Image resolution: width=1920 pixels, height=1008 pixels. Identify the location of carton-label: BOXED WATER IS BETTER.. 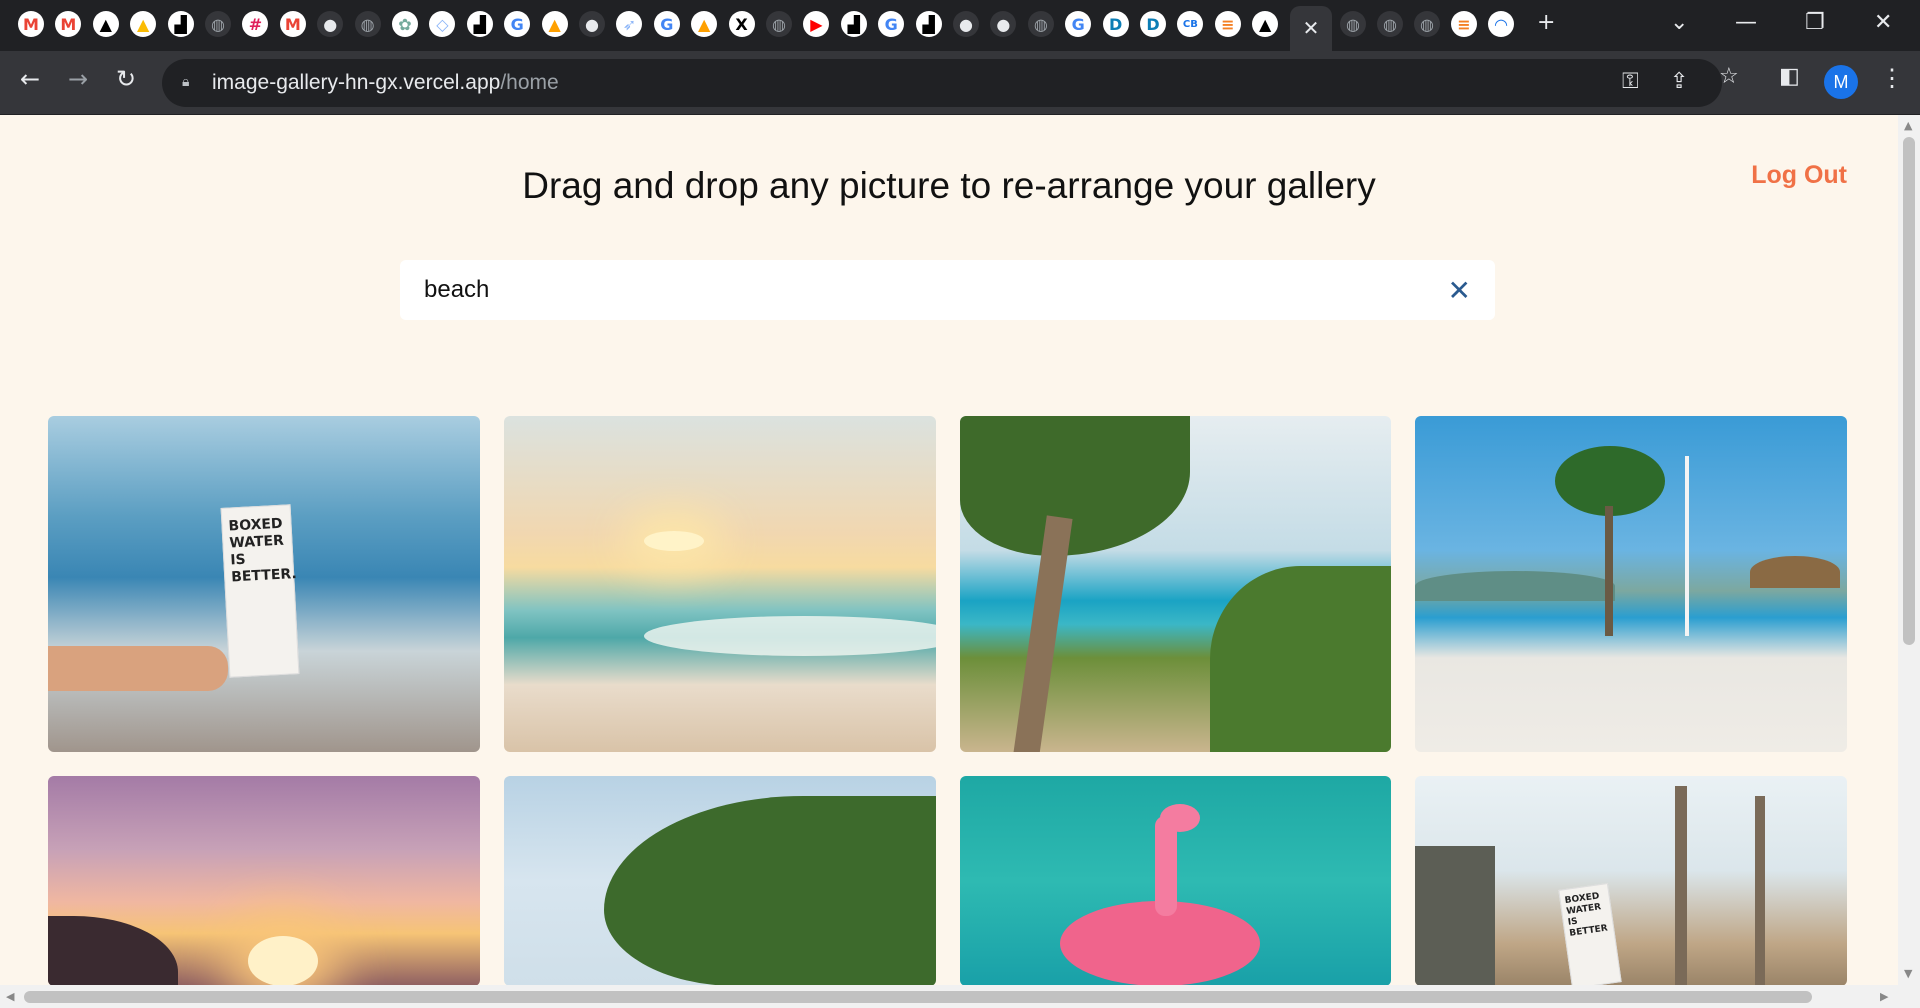
(263, 550).